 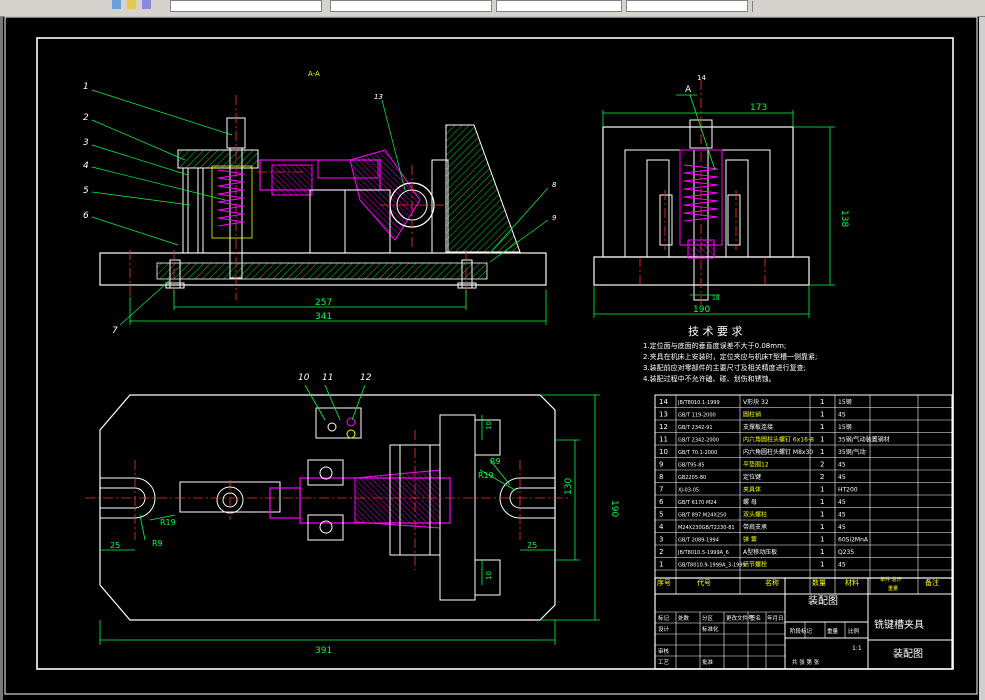 What do you see at coordinates (327, 378) in the screenshot?
I see `balloon-11: 11` at bounding box center [327, 378].